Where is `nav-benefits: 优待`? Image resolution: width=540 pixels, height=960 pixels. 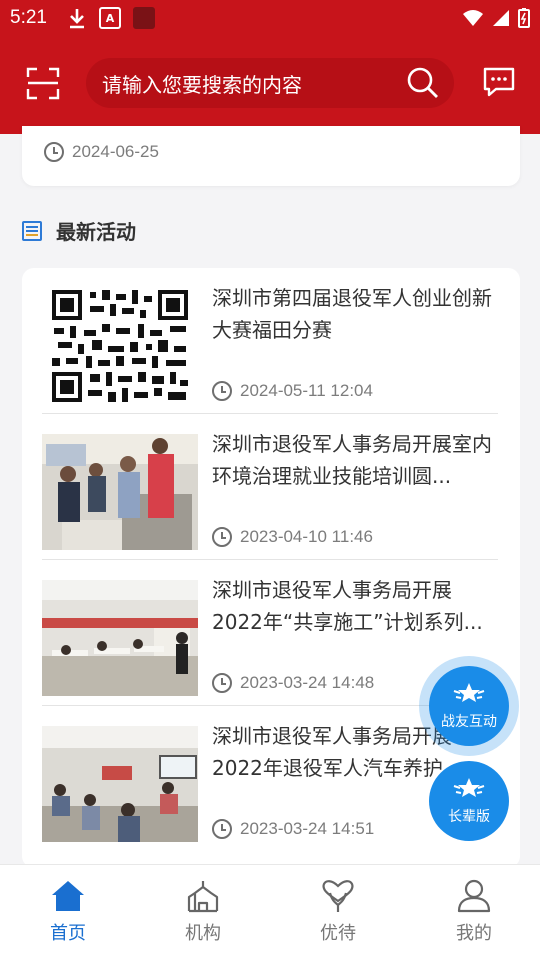 nav-benefits: 优待 is located at coordinates (338, 912).